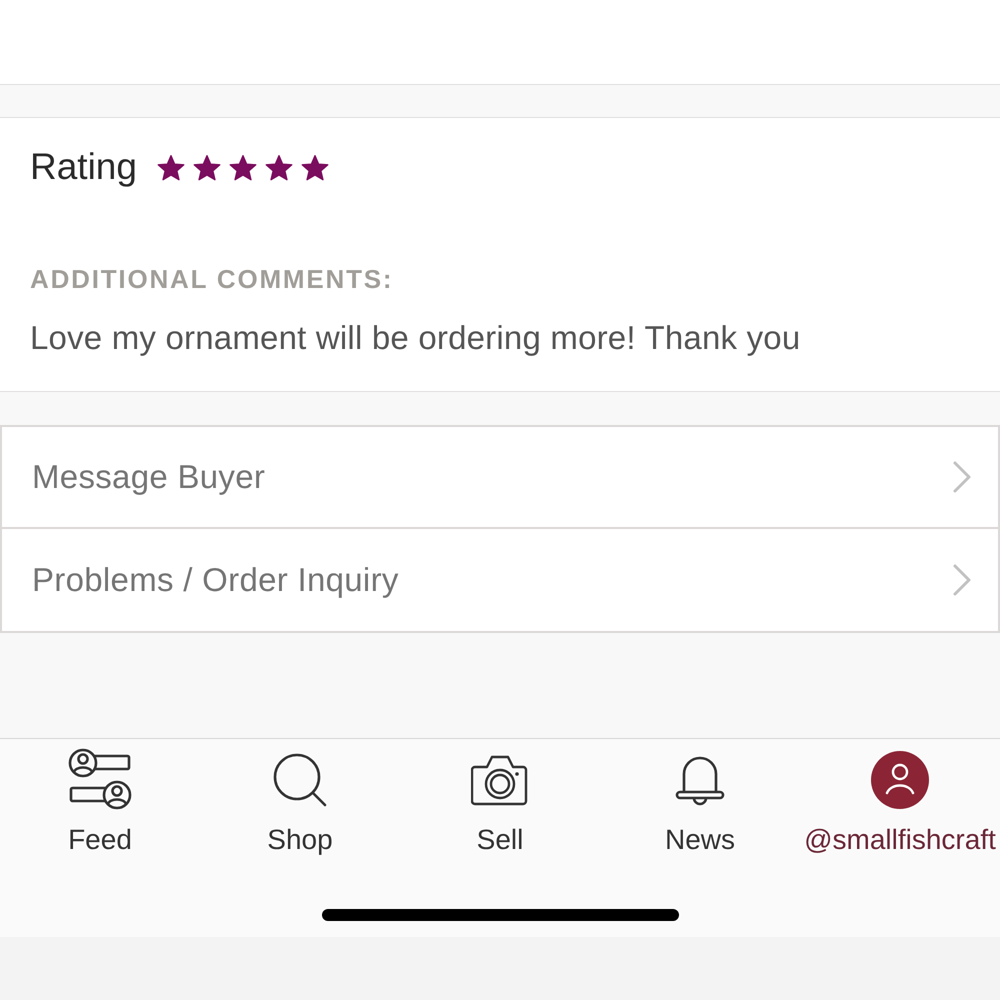  Describe the element at coordinates (700, 798) in the screenshot. I see `tab-button: News` at that location.